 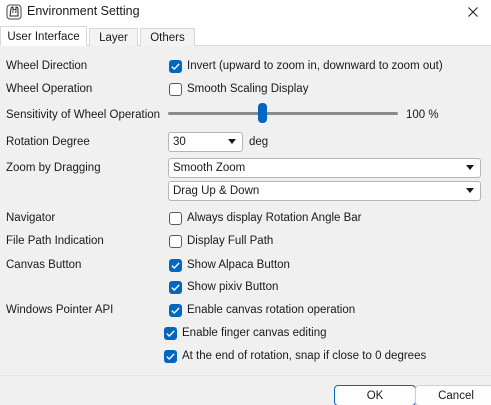 What do you see at coordinates (238, 265) in the screenshot?
I see `alpaca-button-label: Show Alpaca Button` at bounding box center [238, 265].